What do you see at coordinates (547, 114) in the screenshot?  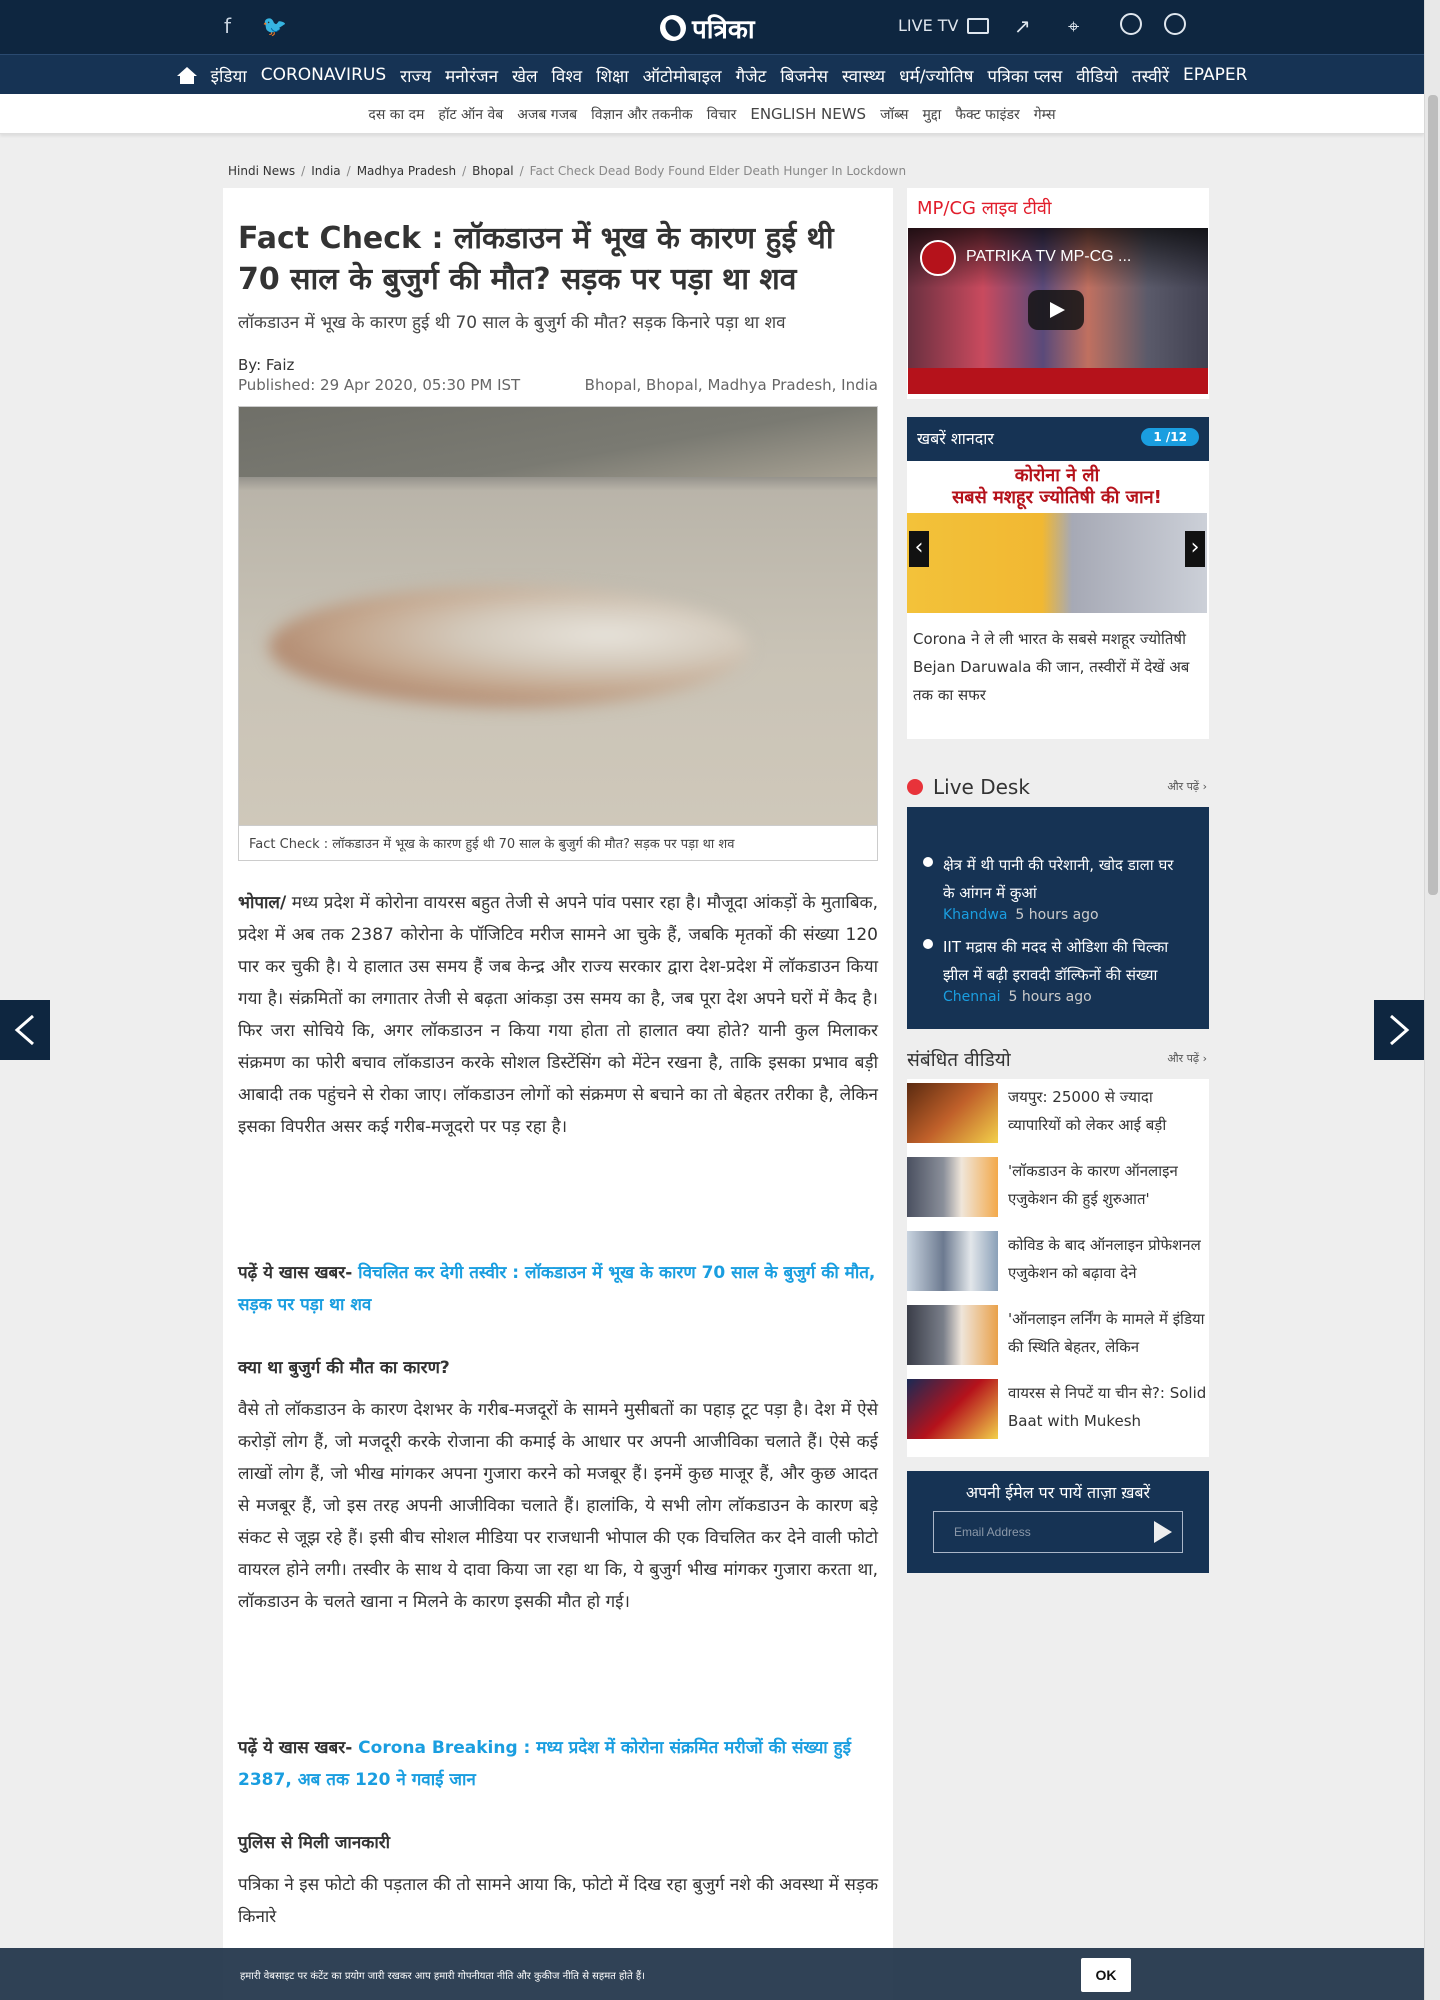 I see `subnav-item: अजब गजब` at bounding box center [547, 114].